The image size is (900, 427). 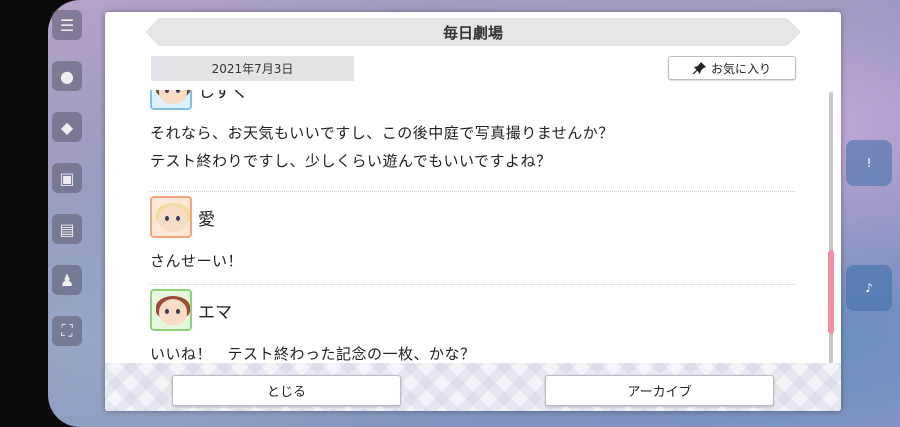 What do you see at coordinates (67, 280) in the screenshot?
I see `member-icon: ♟` at bounding box center [67, 280].